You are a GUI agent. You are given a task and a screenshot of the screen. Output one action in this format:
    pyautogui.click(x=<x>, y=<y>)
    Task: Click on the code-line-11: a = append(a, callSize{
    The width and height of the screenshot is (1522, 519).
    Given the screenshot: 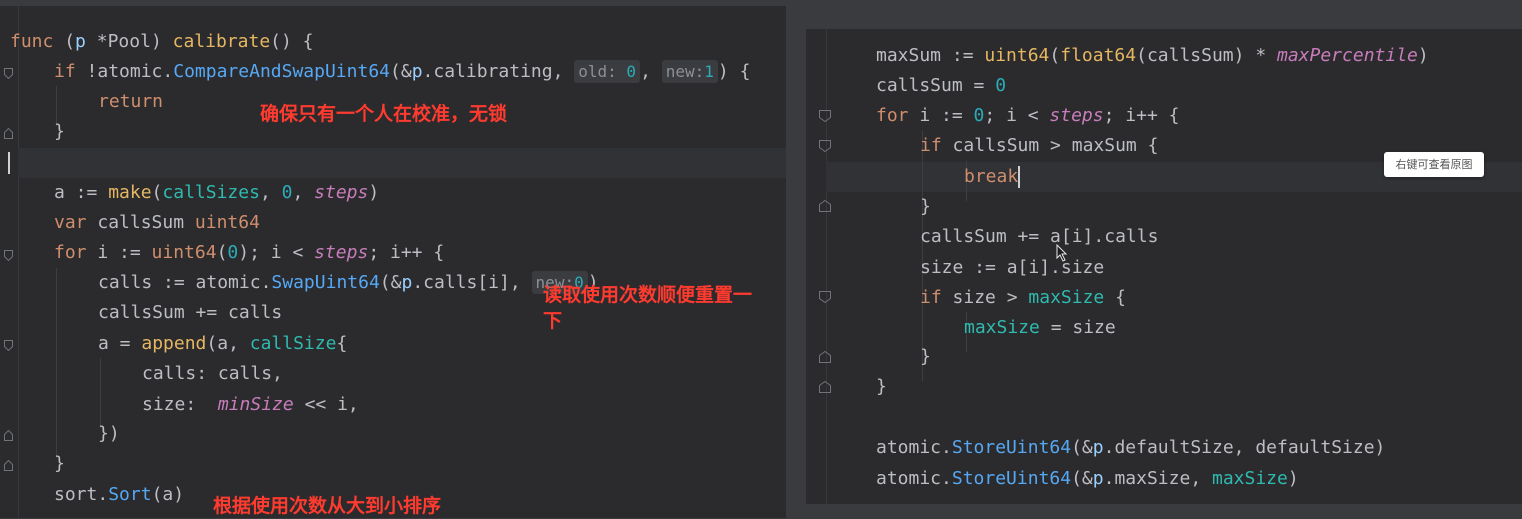 What is the action you would take?
    pyautogui.click(x=222, y=344)
    